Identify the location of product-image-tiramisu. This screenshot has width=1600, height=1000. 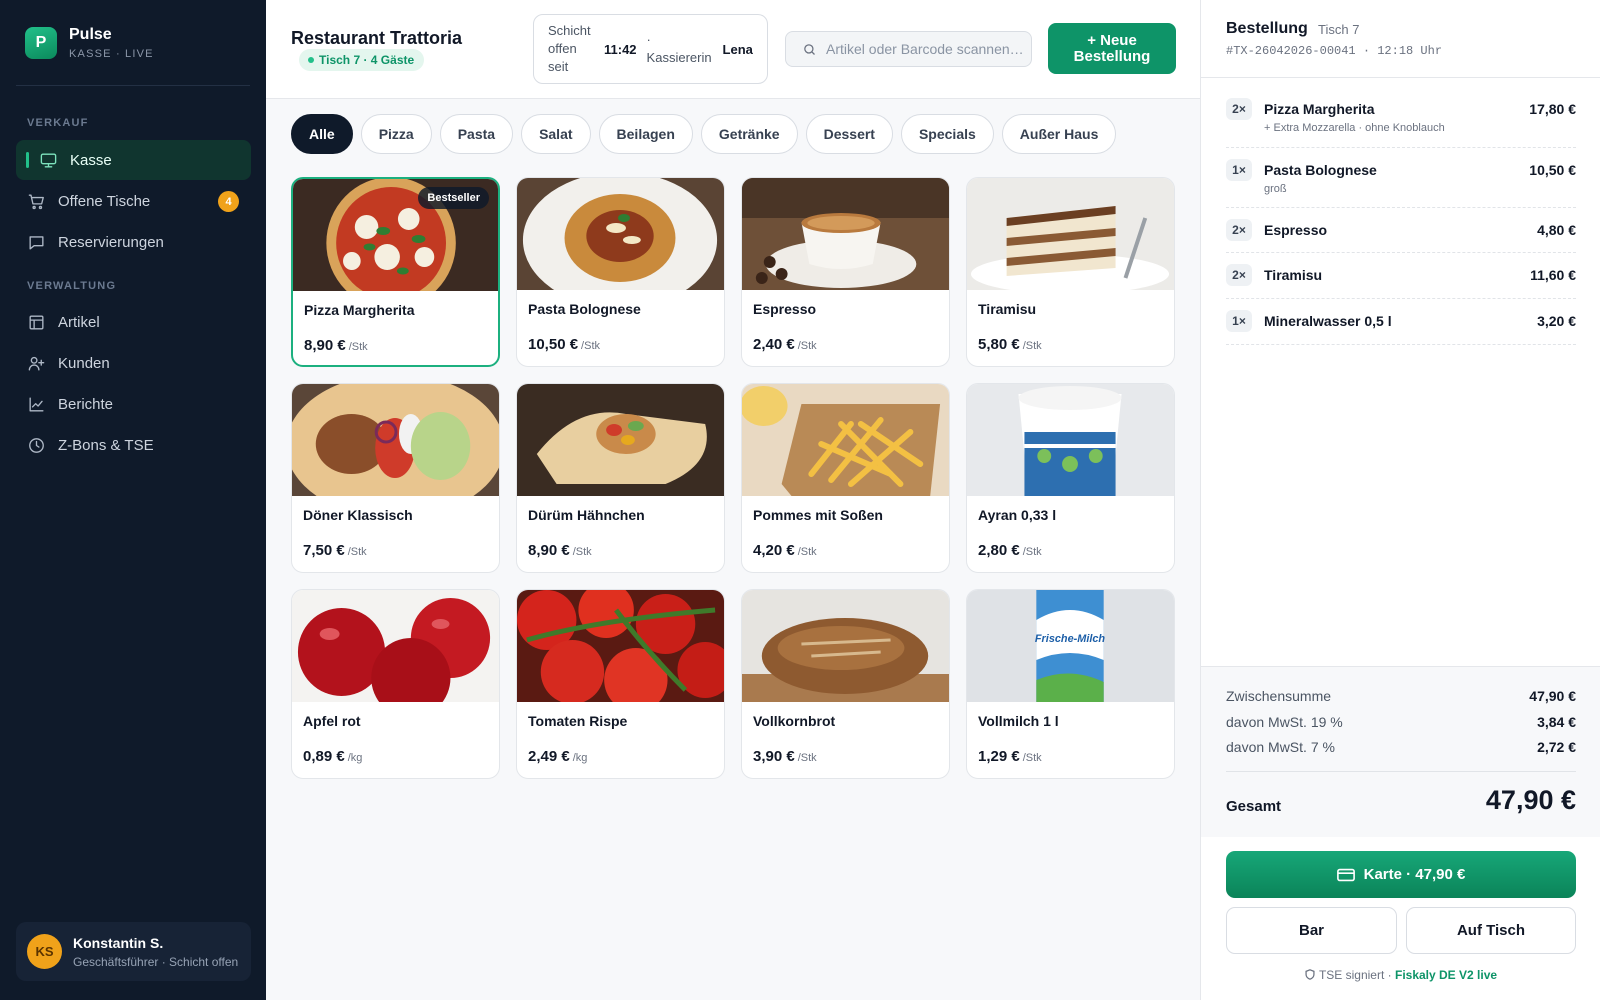
(1070, 234).